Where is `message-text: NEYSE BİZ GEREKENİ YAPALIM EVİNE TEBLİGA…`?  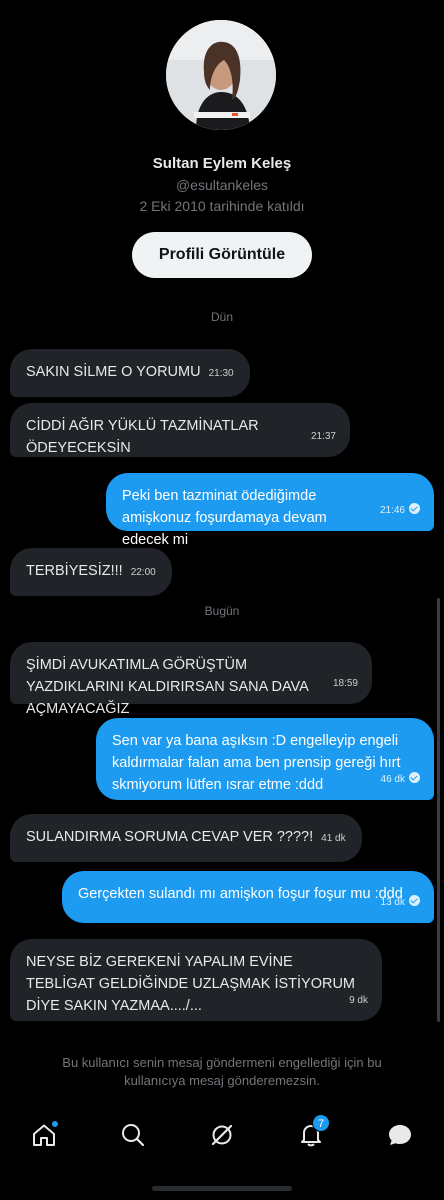
message-text: NEYSE BİZ GEREKENİ YAPALIM EVİNE TEBLİGA… is located at coordinates (190, 984).